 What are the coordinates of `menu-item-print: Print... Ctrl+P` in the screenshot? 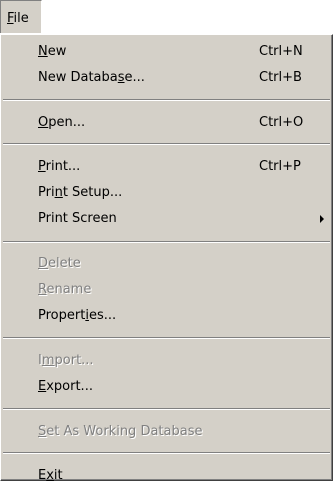 It's located at (166, 167).